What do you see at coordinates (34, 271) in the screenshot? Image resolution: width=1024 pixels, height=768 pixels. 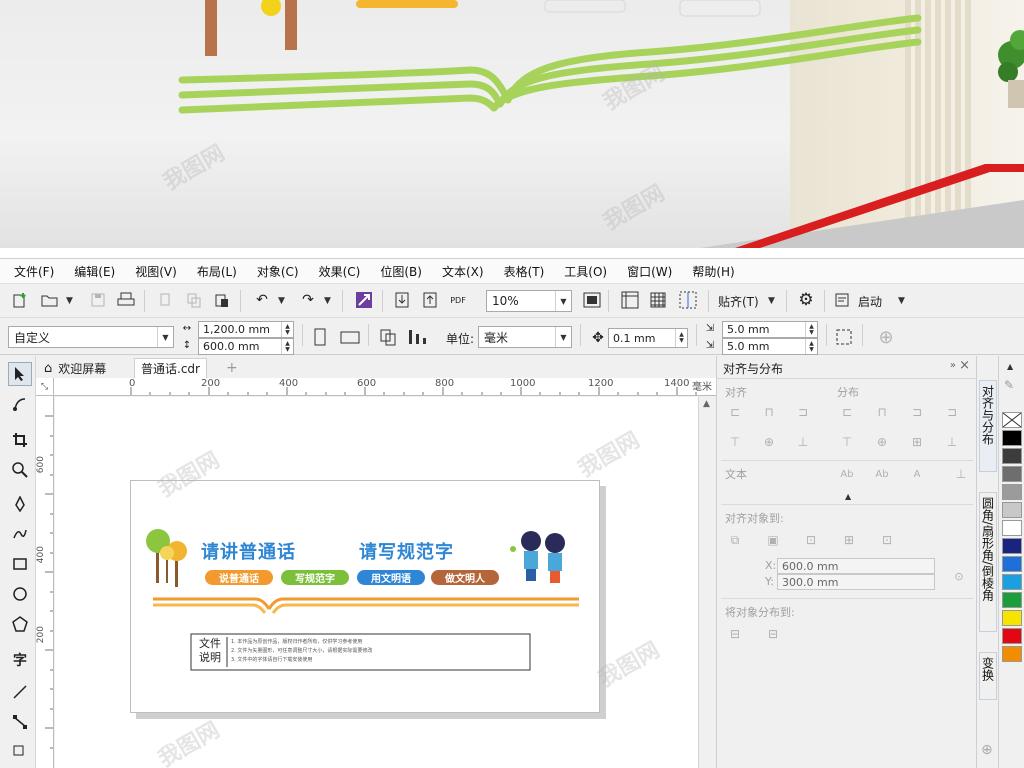 I see `menu-file: 文件(F)` at bounding box center [34, 271].